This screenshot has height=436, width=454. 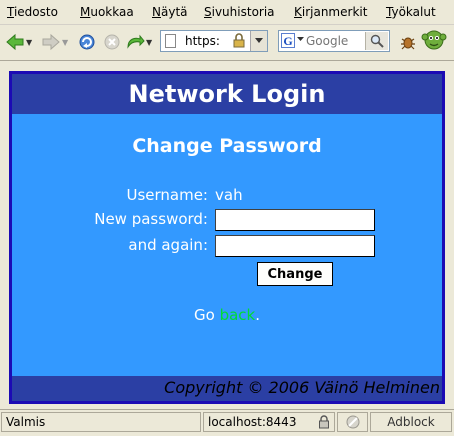 I want to click on magnifier-icon, so click(x=377, y=41).